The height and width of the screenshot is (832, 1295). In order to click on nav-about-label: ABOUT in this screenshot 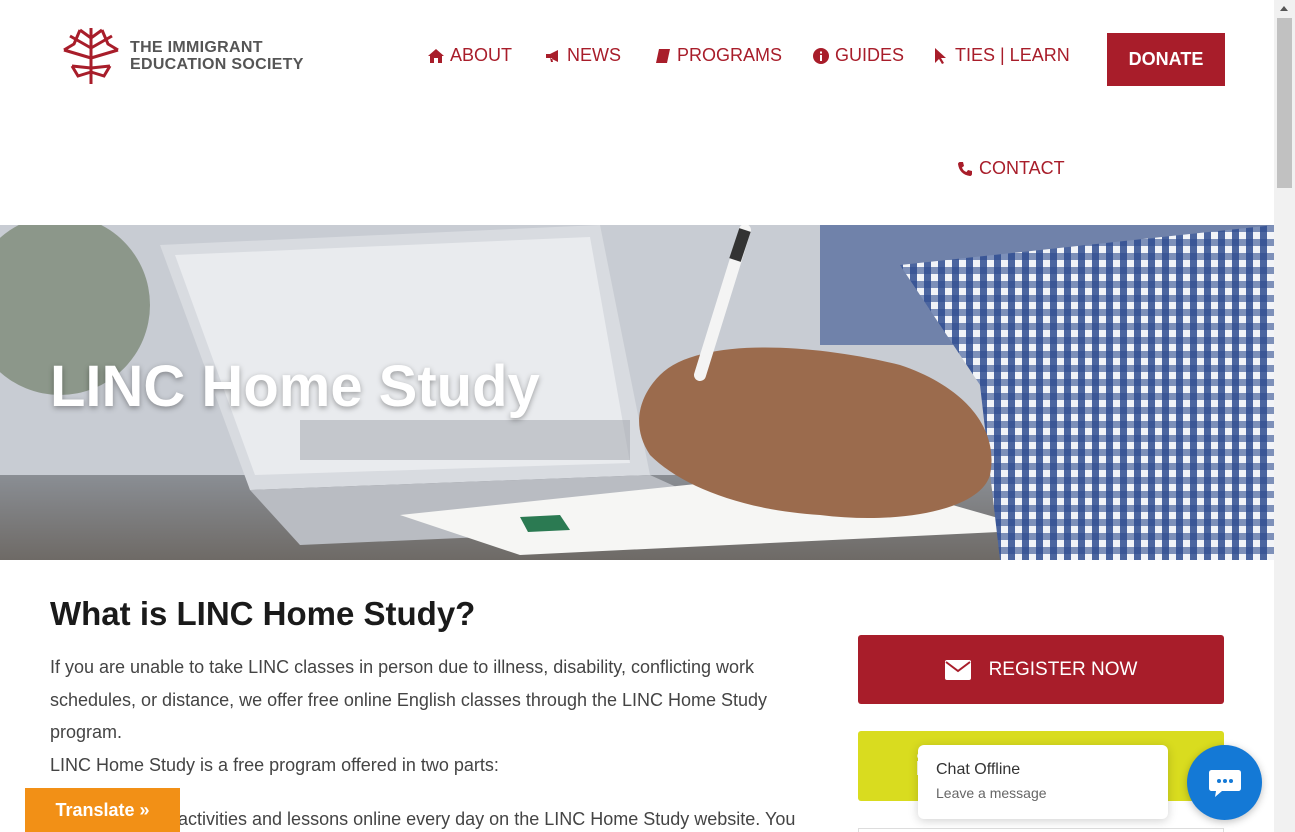, I will do `click(481, 55)`.